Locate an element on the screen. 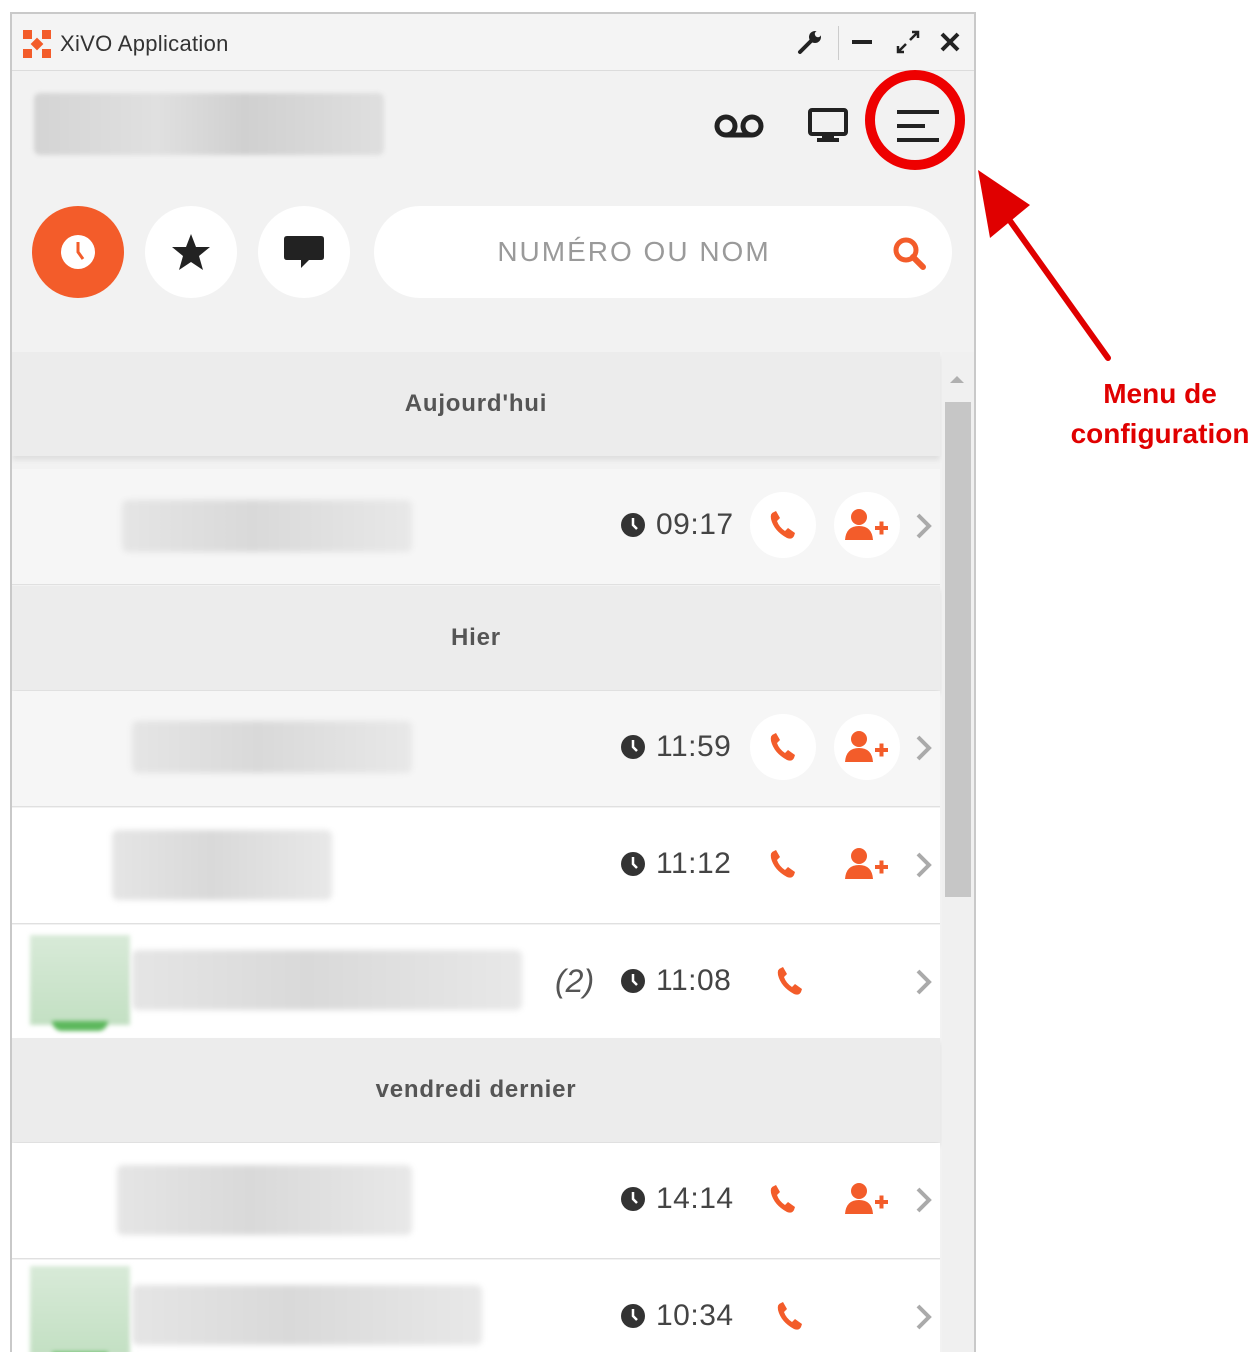 Image resolution: width=1252 pixels, height=1352 pixels. title-bar: XiVO Application is located at coordinates (493, 42).